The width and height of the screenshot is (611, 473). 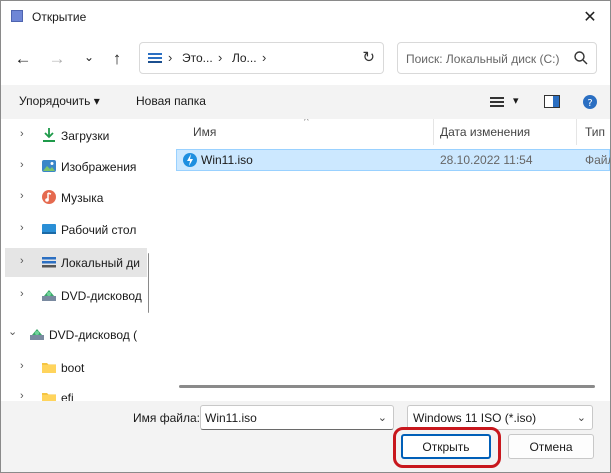 I want to click on drive-icon, so click(x=49, y=262).